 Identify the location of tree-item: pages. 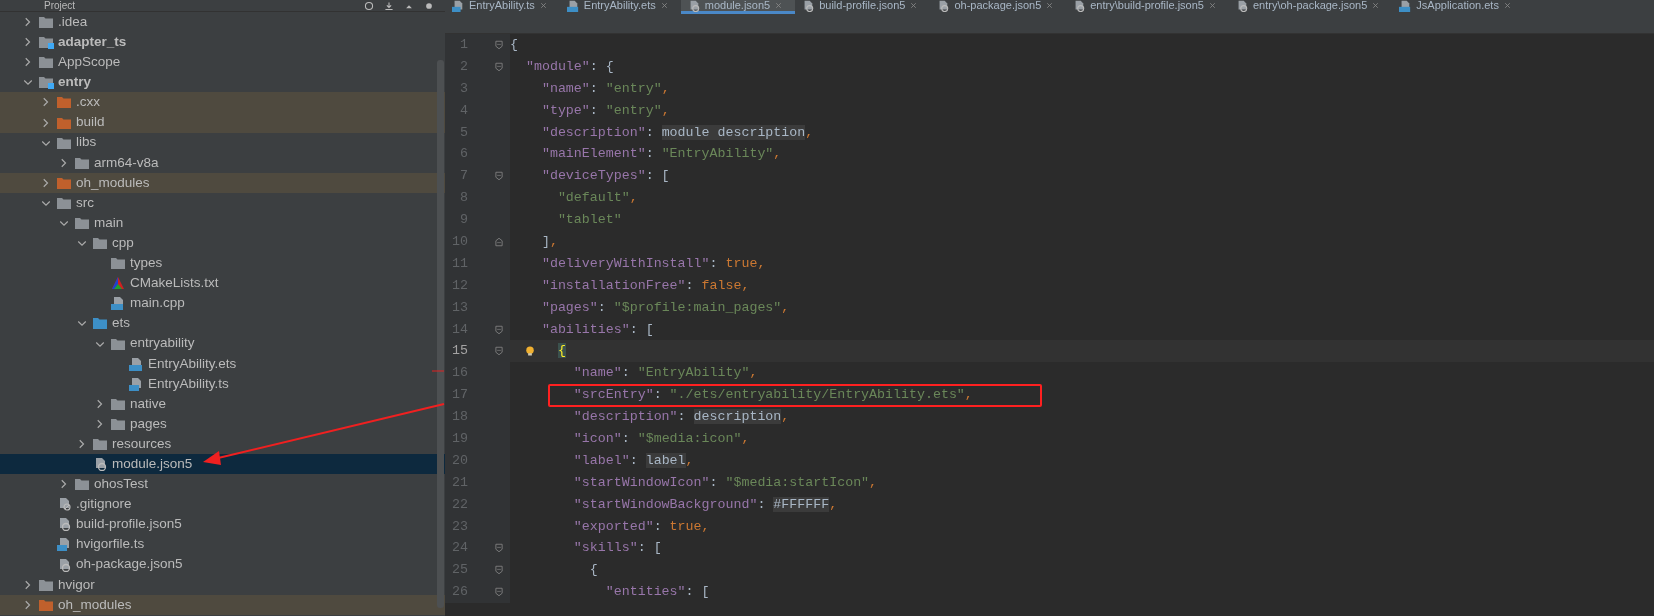
(222, 423).